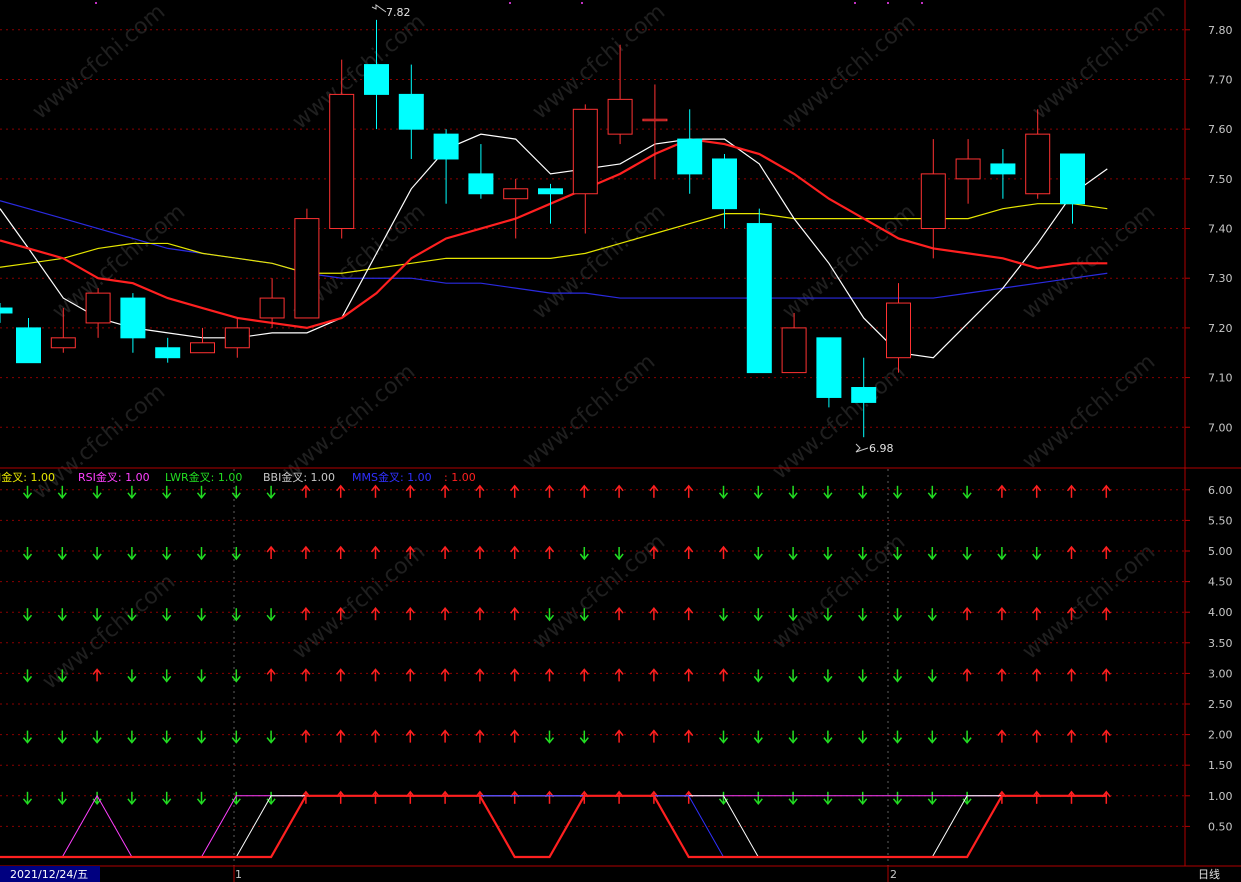 Image resolution: width=1241 pixels, height=882 pixels. Describe the element at coordinates (1220, 704) in the screenshot. I see `signal-tick-label: 2.50` at that location.